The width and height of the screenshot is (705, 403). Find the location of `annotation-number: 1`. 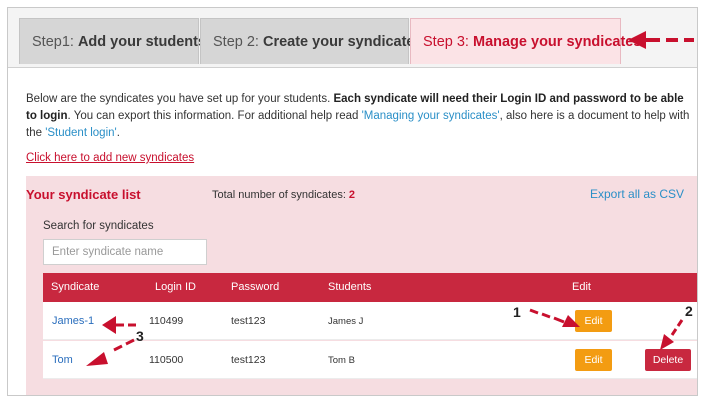

annotation-number: 1 is located at coordinates (517, 312).